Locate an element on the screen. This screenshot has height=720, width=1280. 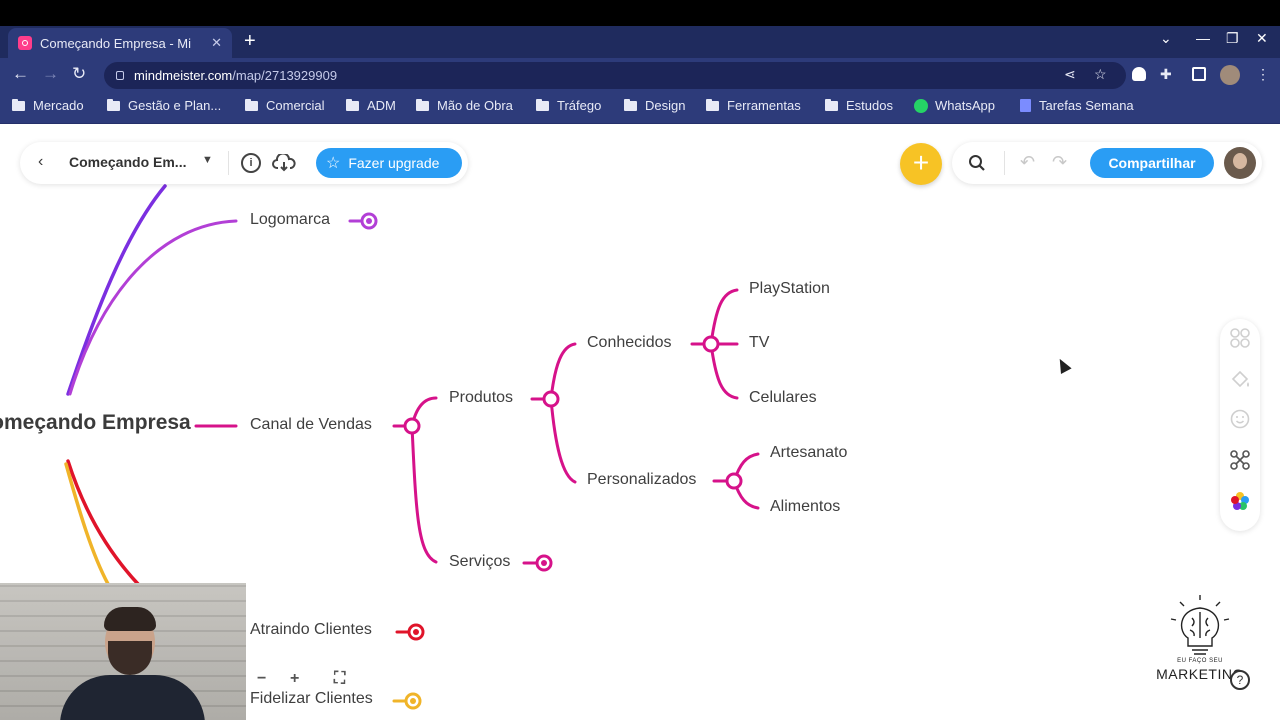
lock-icon is located at coordinates (120, 75).